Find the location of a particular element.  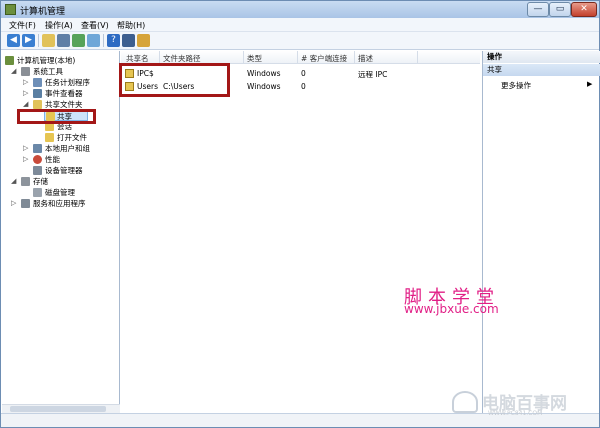

menu-file: 文件(F) is located at coordinates (22, 25).